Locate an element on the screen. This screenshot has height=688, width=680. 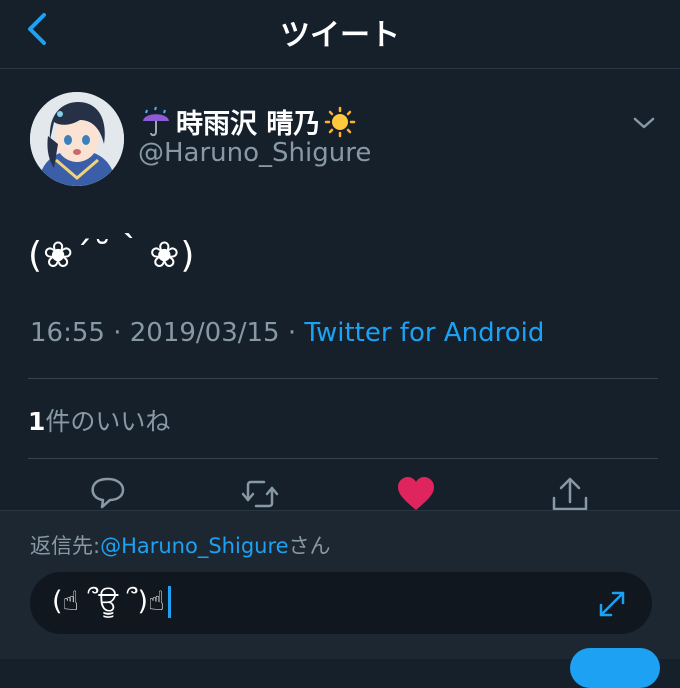
umbrella-rain-icon is located at coordinates (156, 121).